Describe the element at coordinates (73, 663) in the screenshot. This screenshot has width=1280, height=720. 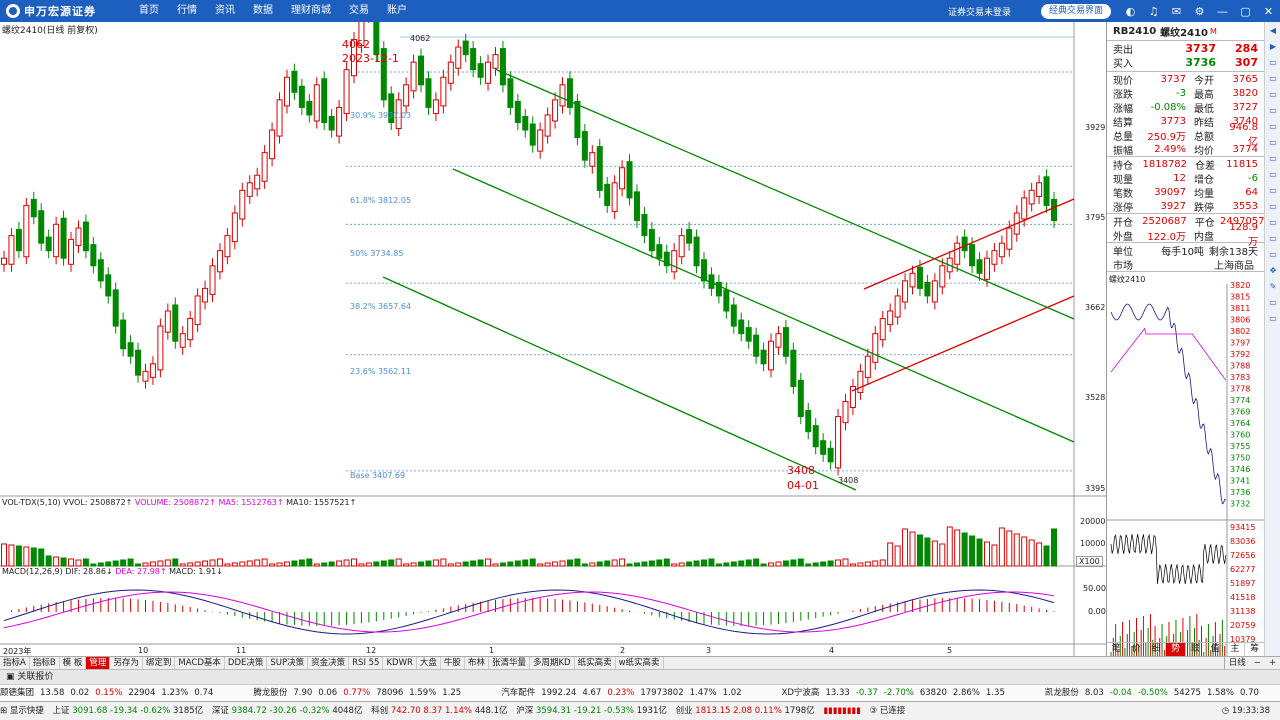
I see `indicator-tab: 模 板` at that location.